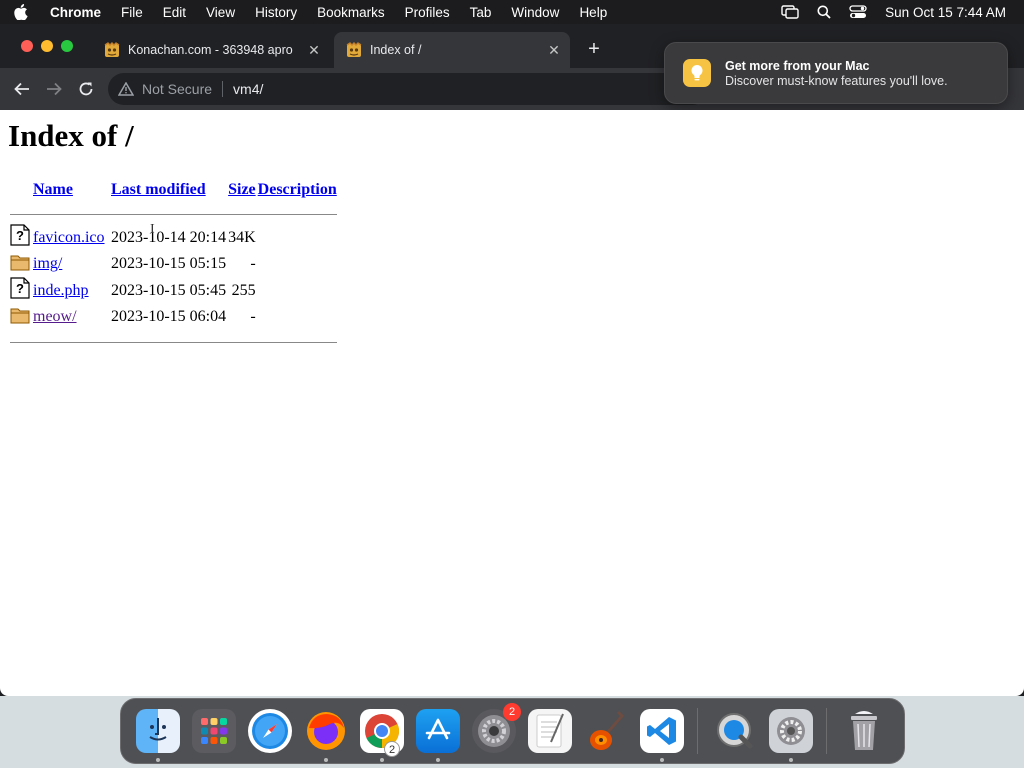  Describe the element at coordinates (53, 189) in the screenshot. I see `sort-by-name-link: Name` at that location.